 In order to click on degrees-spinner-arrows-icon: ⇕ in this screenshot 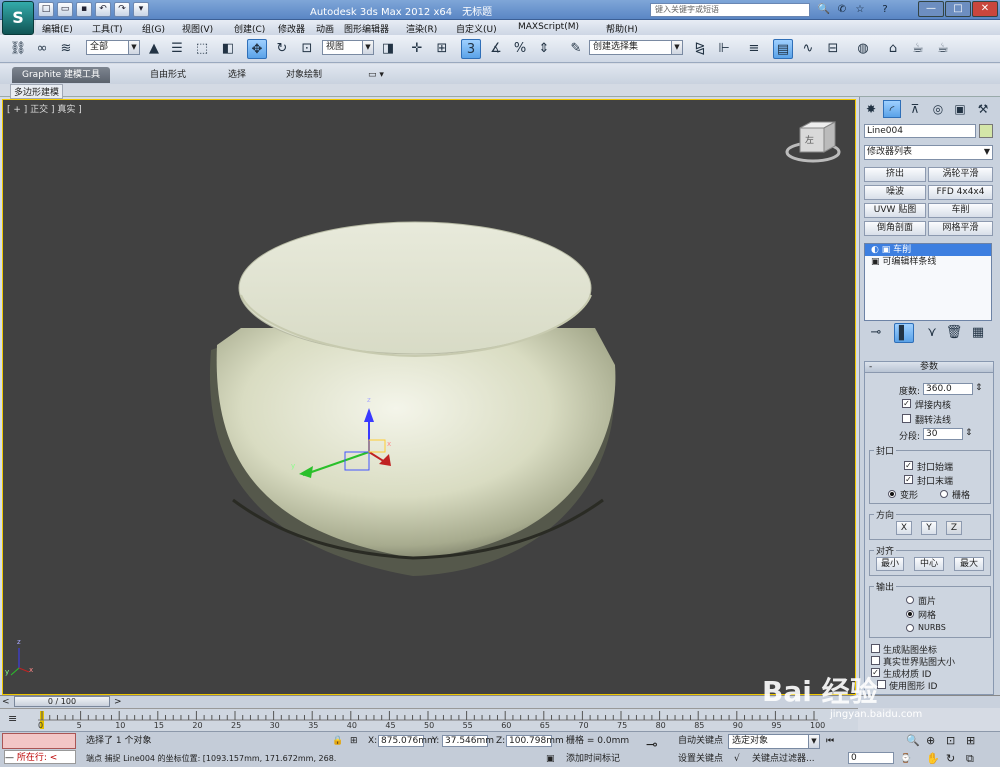, I will do `click(979, 388)`.